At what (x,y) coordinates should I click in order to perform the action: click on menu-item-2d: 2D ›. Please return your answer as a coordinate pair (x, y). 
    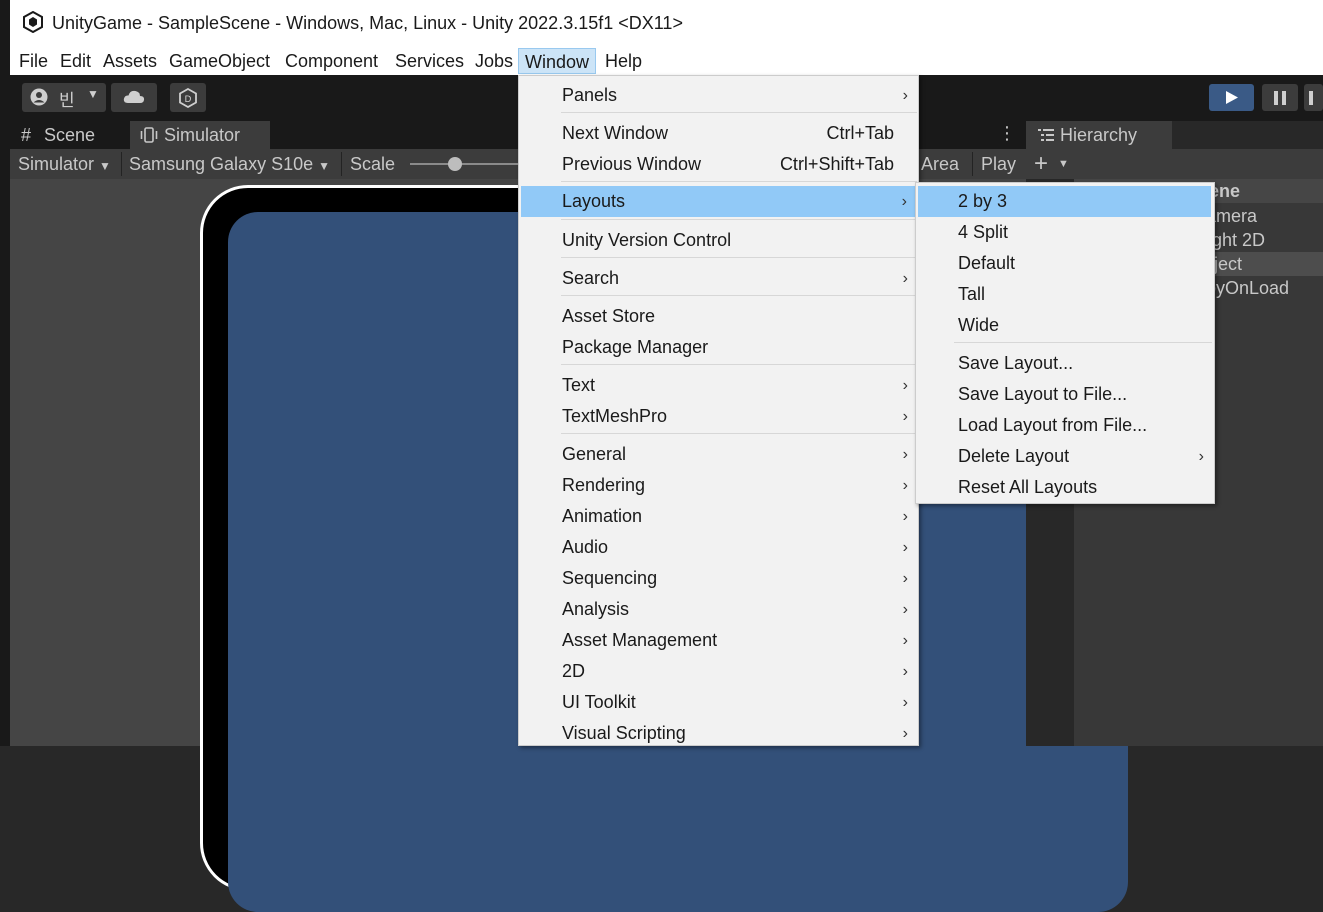
    Looking at the image, I should click on (718, 671).